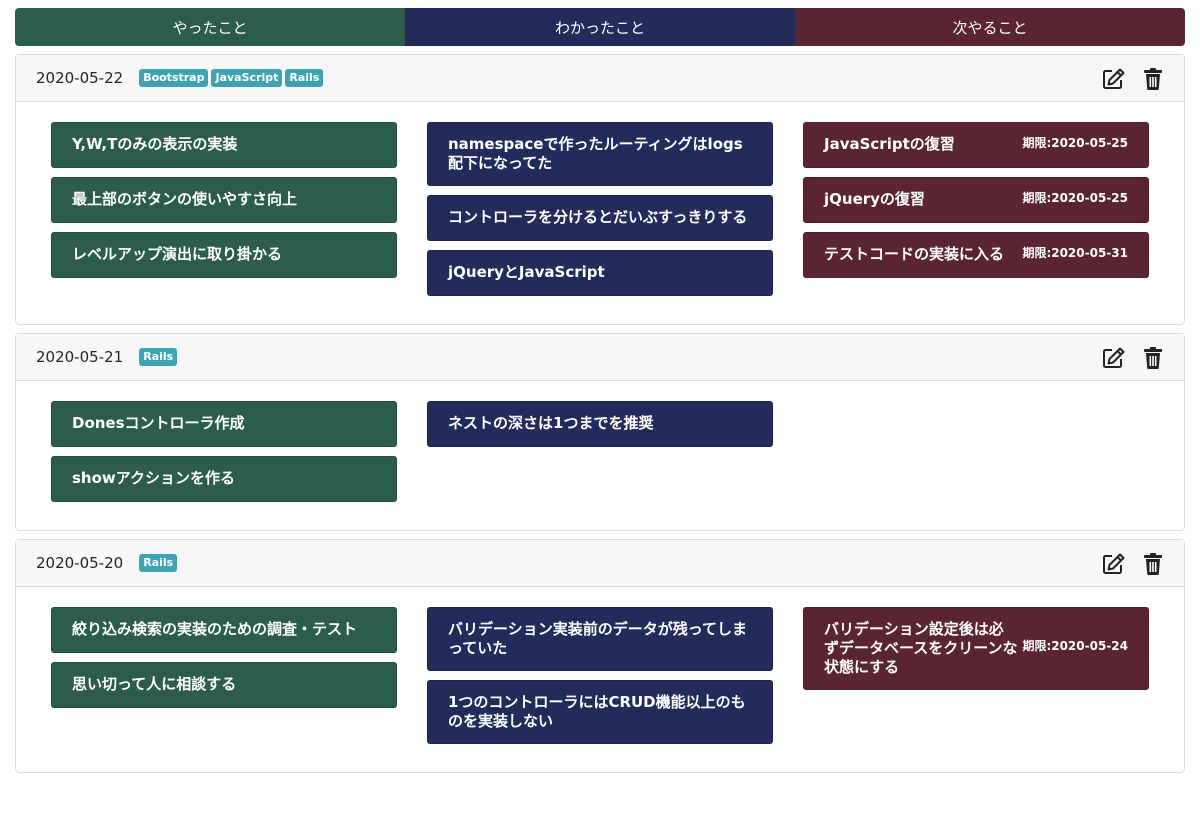 This screenshot has width=1200, height=815. Describe the element at coordinates (224, 685) in the screenshot. I see `done-item: 思い切って人に相談する` at that location.